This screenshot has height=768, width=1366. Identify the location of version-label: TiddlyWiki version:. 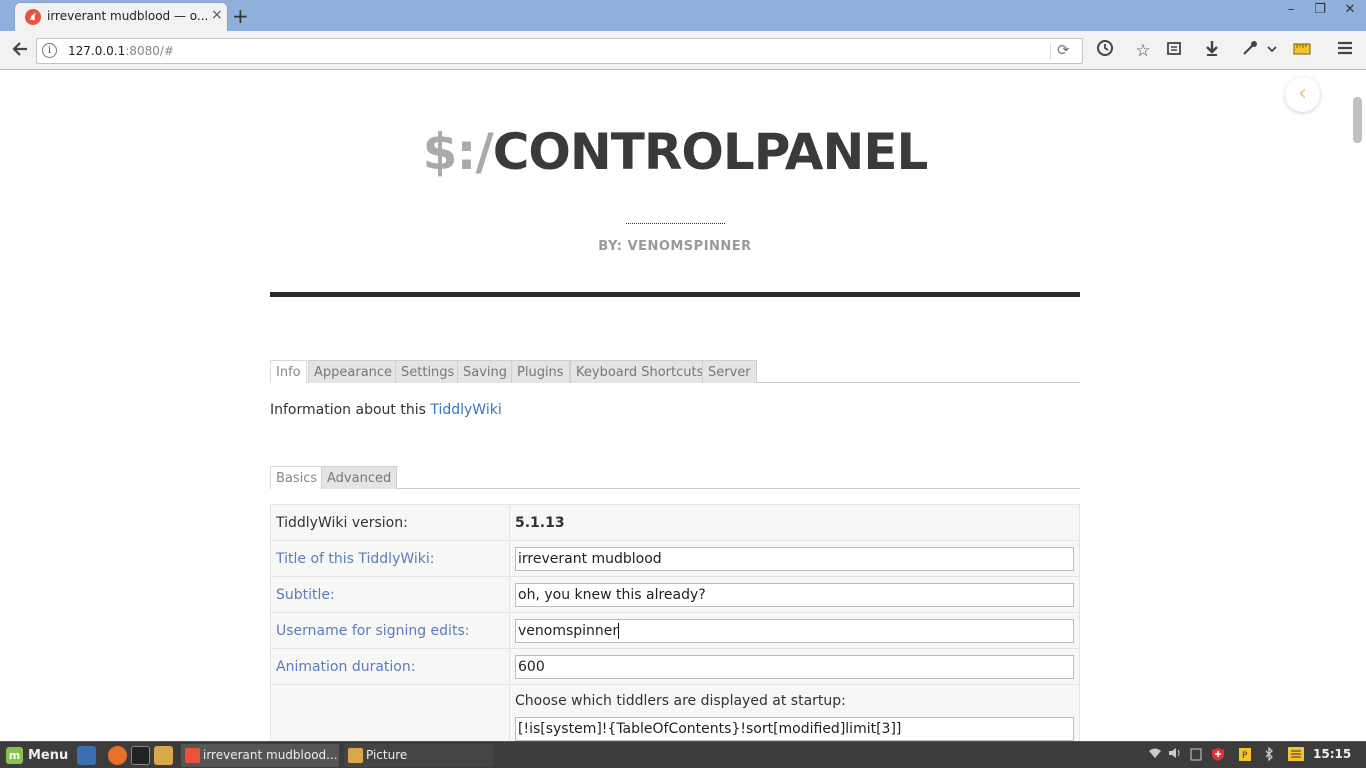
(390, 522).